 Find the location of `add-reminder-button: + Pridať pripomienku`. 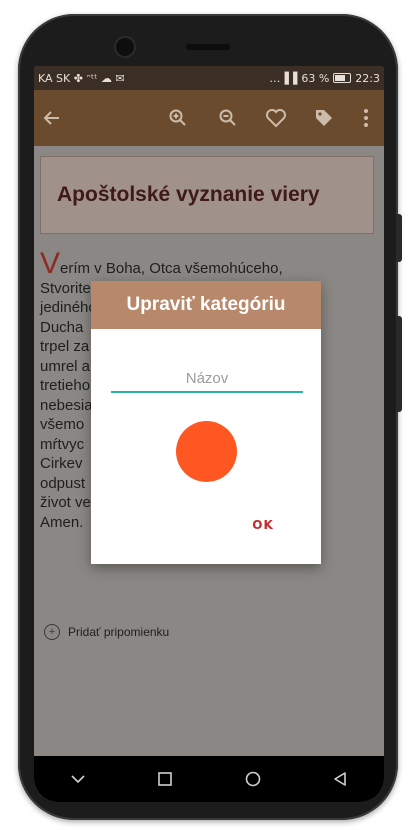

add-reminder-button: + Pridať pripomienku is located at coordinates (106, 632).